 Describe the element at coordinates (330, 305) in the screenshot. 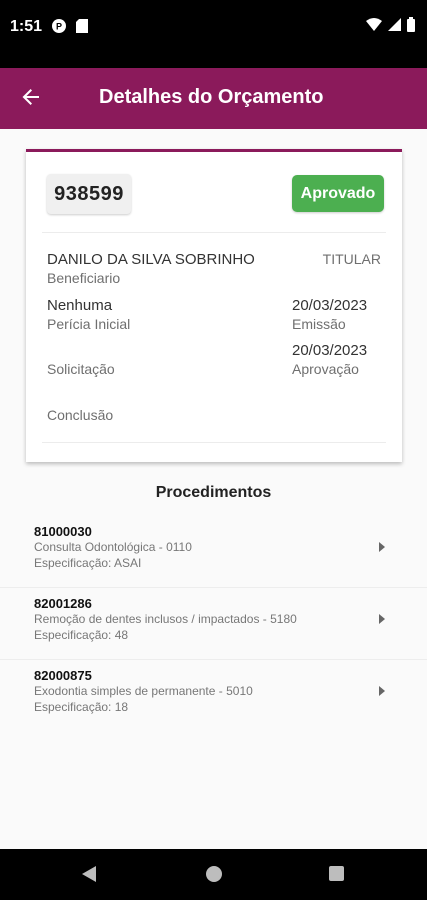

I see `emissao-value: 20/03/2023` at that location.